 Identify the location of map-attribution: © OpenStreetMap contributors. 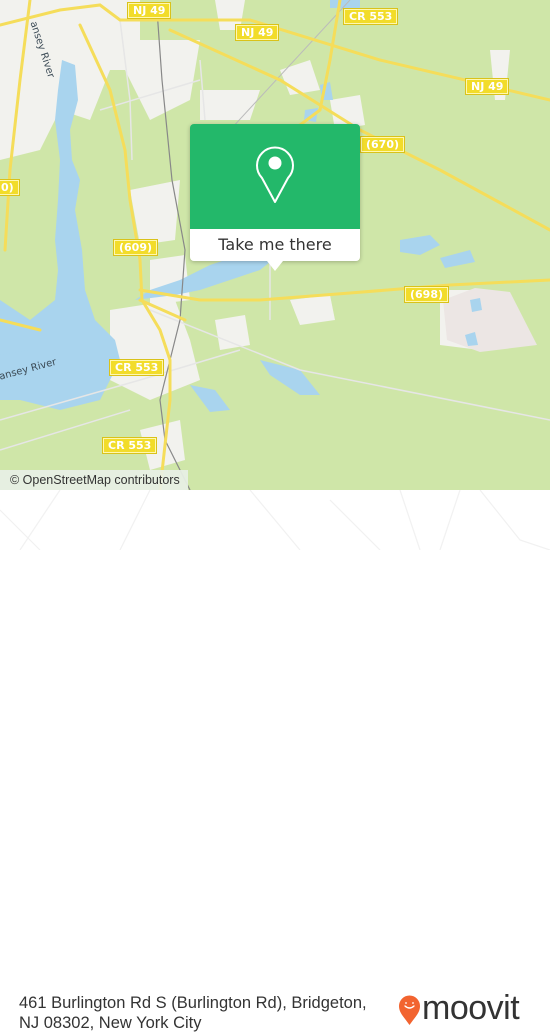
(94, 480).